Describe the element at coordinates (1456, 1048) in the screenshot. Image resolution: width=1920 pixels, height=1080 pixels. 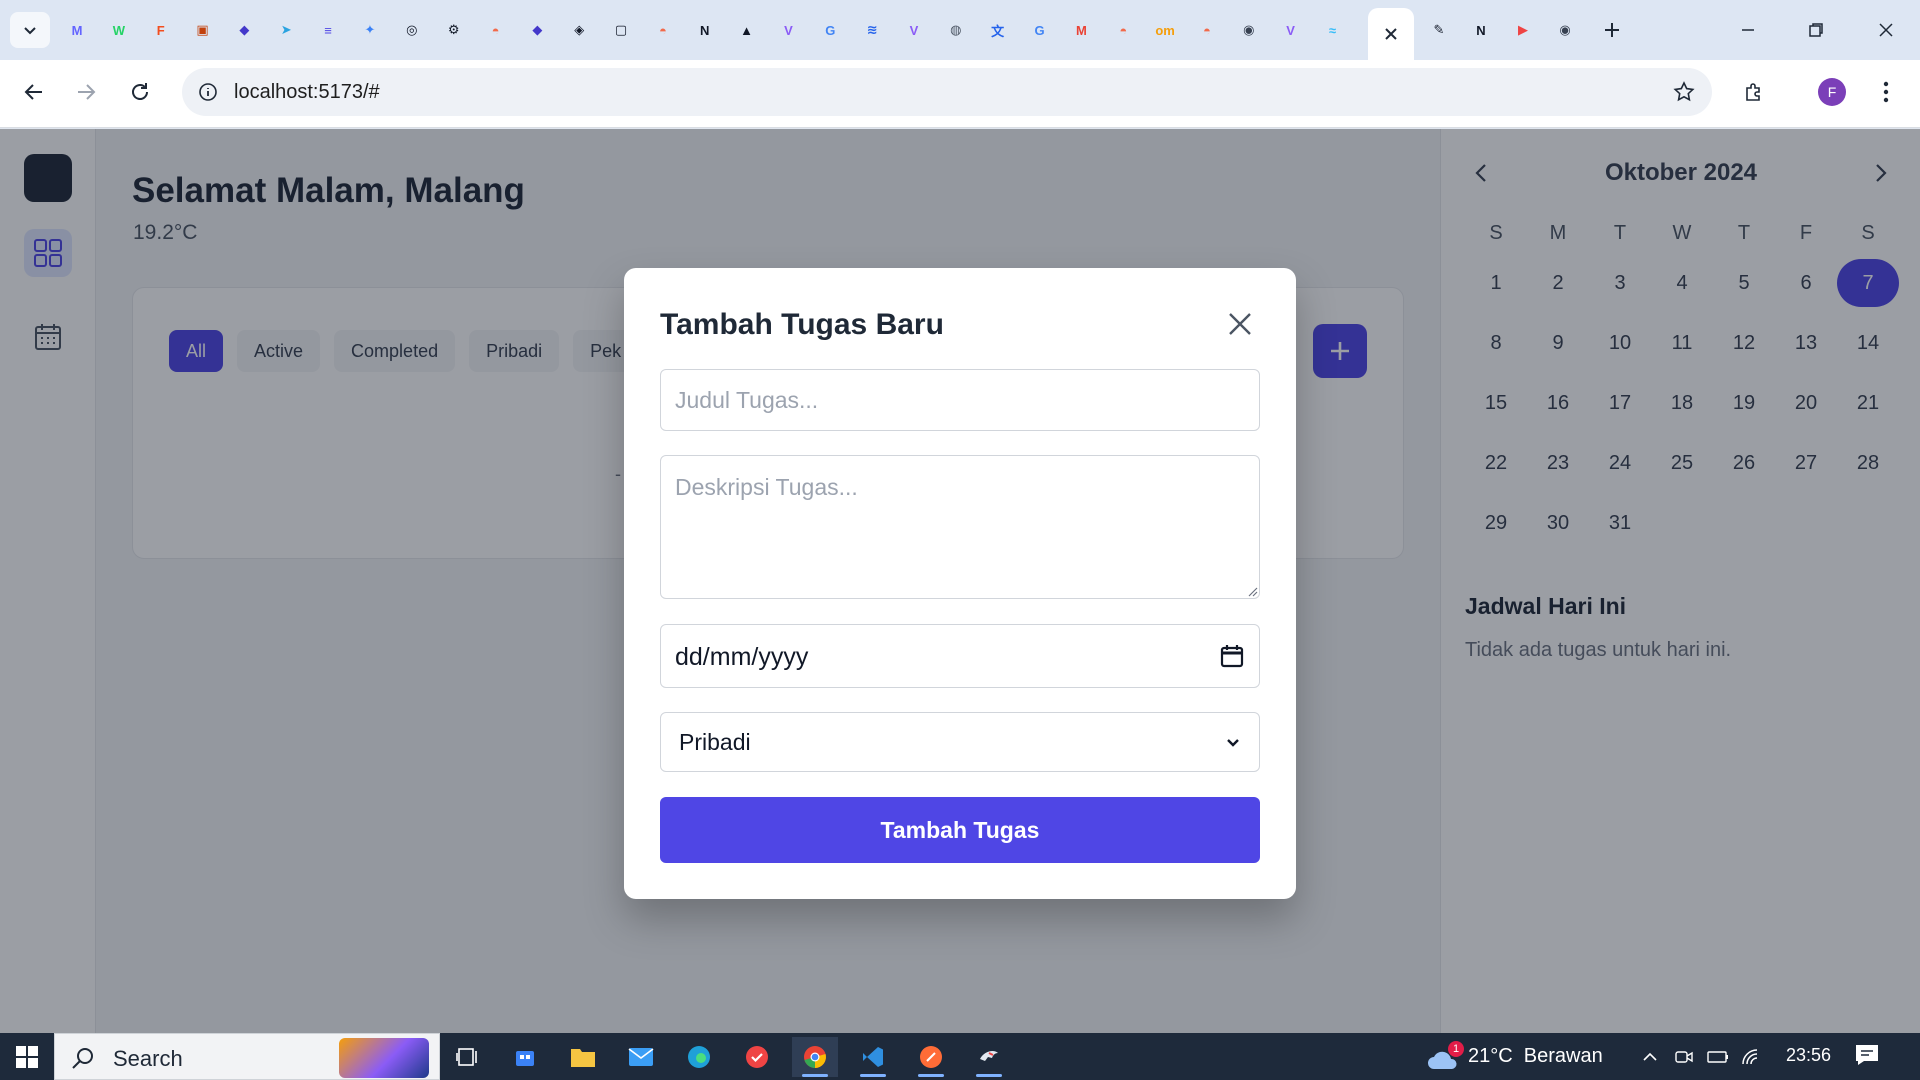
I see `weather-badge: 1` at that location.